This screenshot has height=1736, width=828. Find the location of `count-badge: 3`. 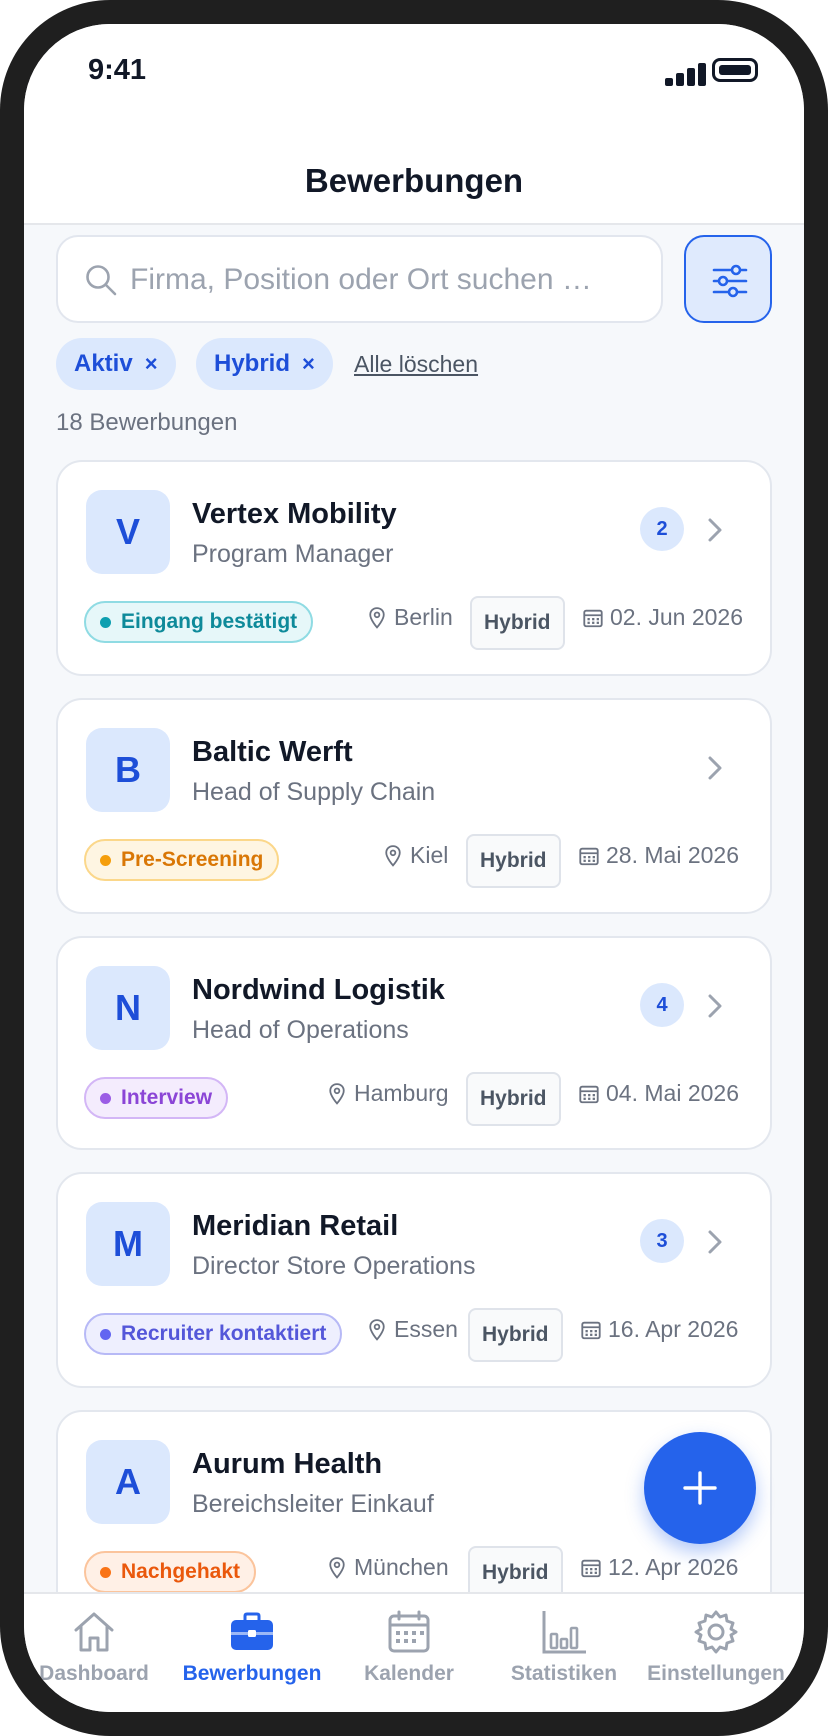

count-badge: 3 is located at coordinates (662, 1241).